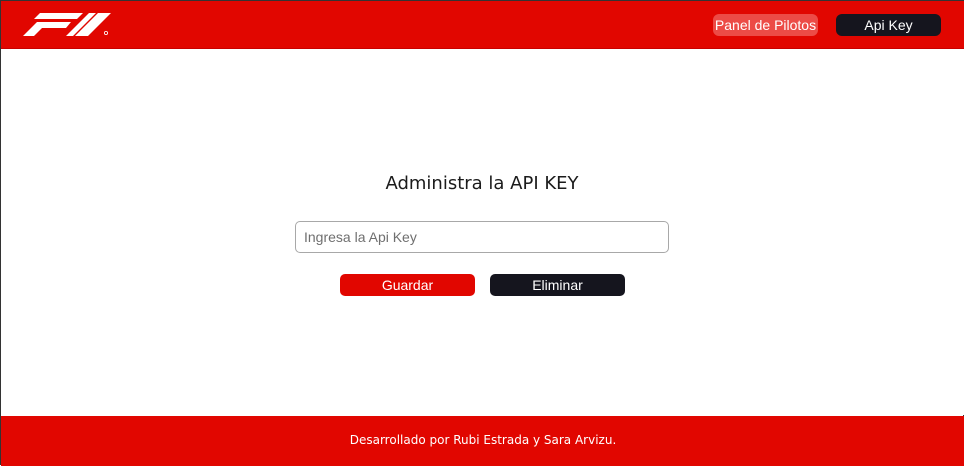  Describe the element at coordinates (68, 24) in the screenshot. I see `f1-logo-icon` at that location.